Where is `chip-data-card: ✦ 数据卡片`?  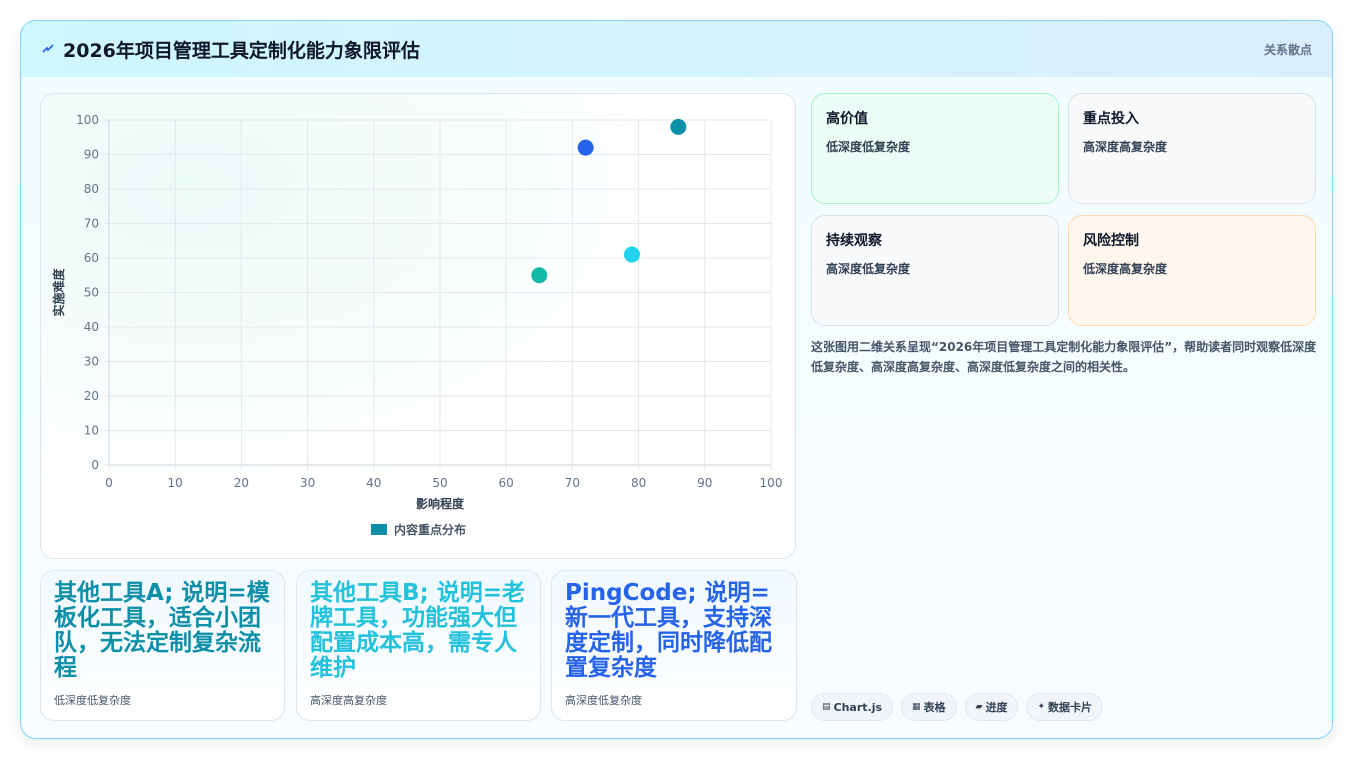
chip-data-card: ✦ 数据卡片 is located at coordinates (1065, 707).